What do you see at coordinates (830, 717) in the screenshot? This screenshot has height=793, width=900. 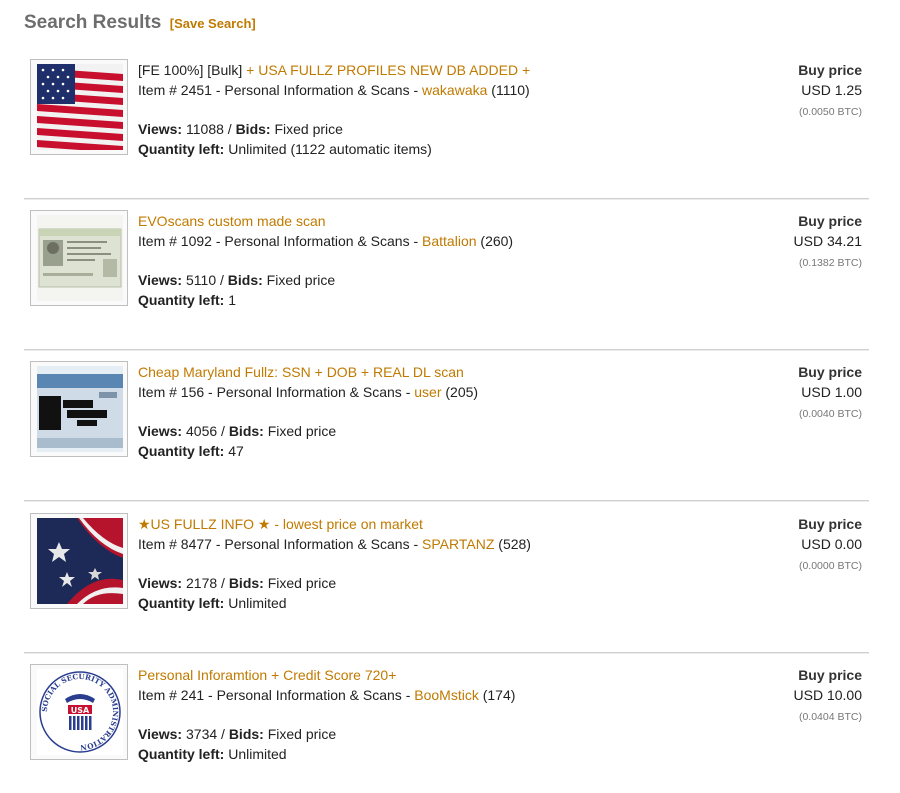 I see `price-btc: (0.0404 BTC)` at bounding box center [830, 717].